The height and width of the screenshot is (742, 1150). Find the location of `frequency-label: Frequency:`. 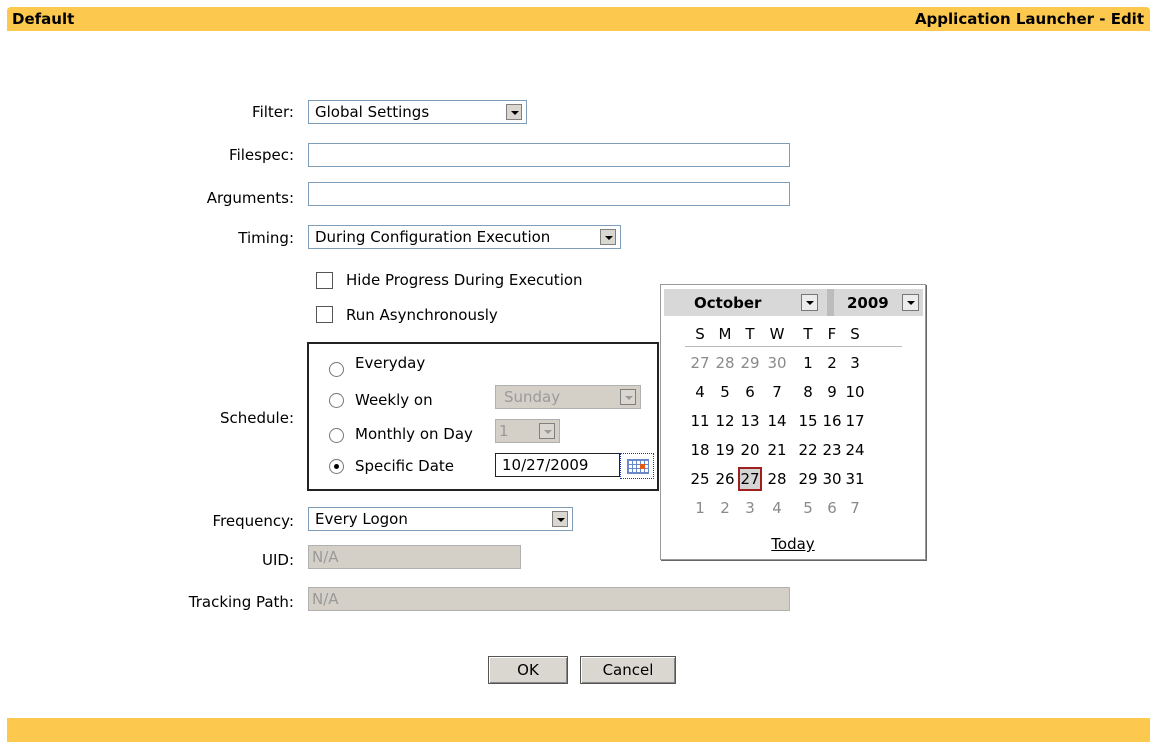

frequency-label: Frequency: is located at coordinates (253, 521).